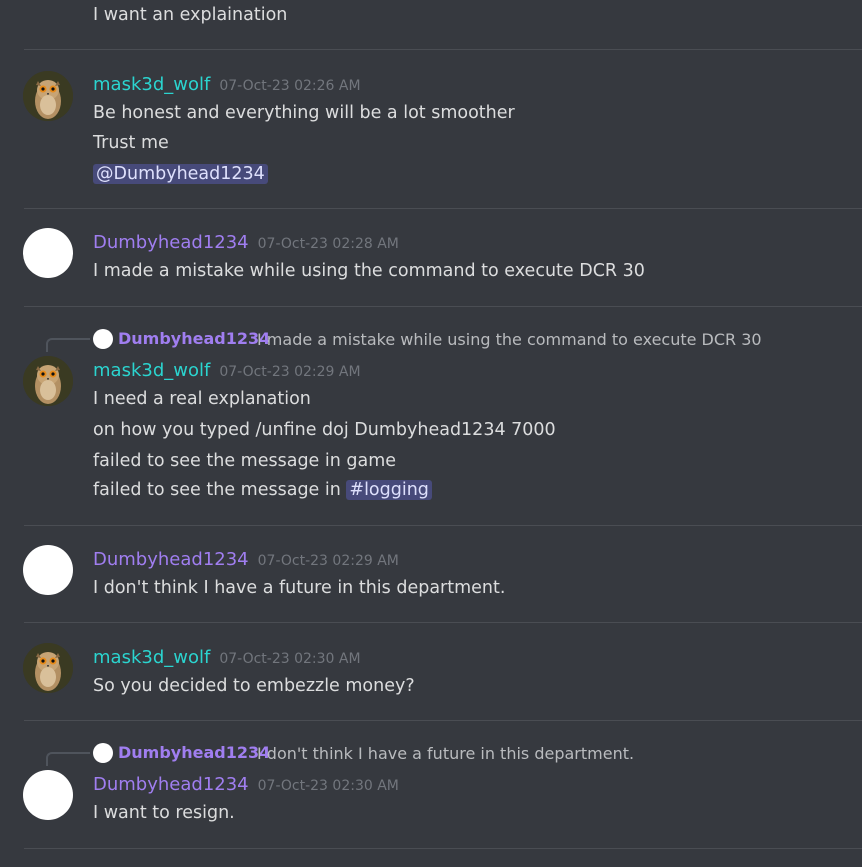 Image resolution: width=862 pixels, height=867 pixels. Describe the element at coordinates (254, 686) in the screenshot. I see `message-text: So you decided to embezzle money?` at that location.